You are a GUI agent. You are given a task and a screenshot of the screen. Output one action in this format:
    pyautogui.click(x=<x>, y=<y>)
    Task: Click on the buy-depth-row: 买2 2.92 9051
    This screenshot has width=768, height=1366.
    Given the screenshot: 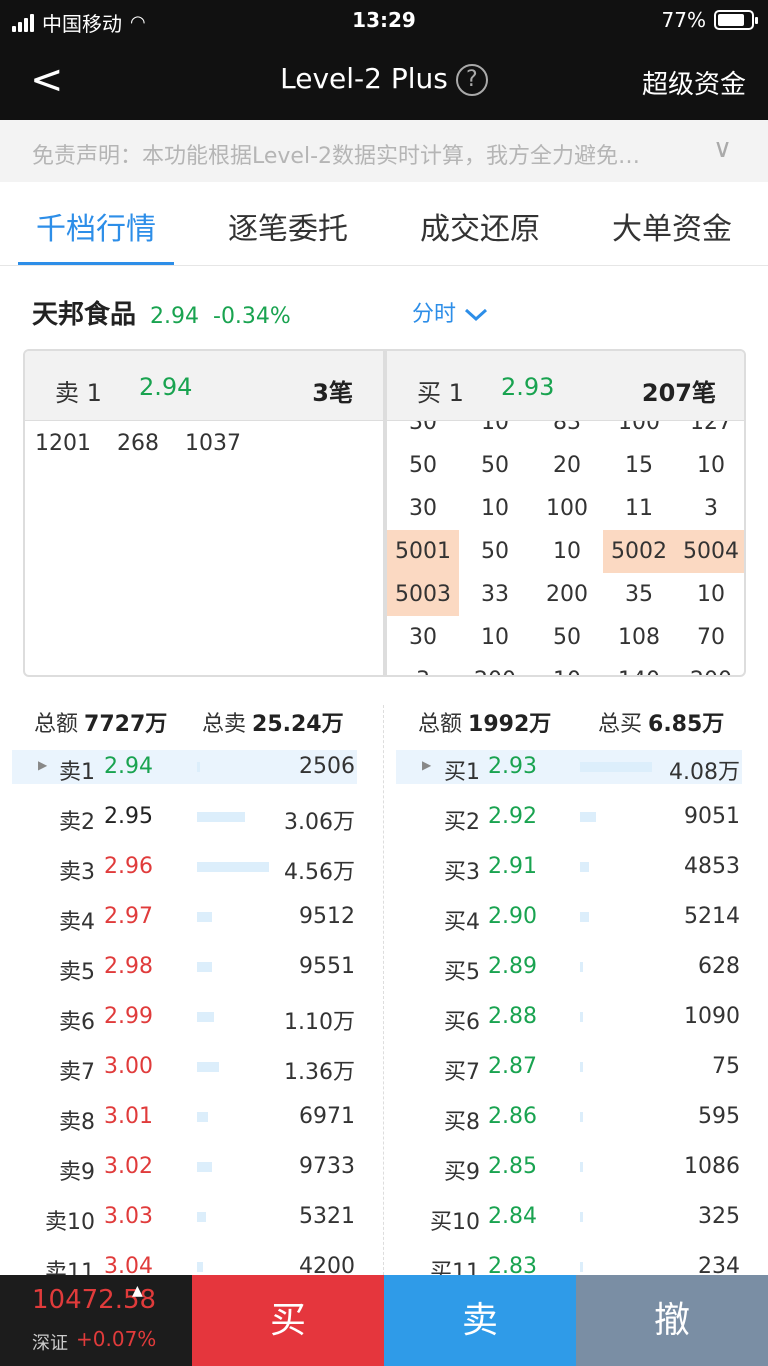 What is the action you would take?
    pyautogui.click(x=569, y=817)
    